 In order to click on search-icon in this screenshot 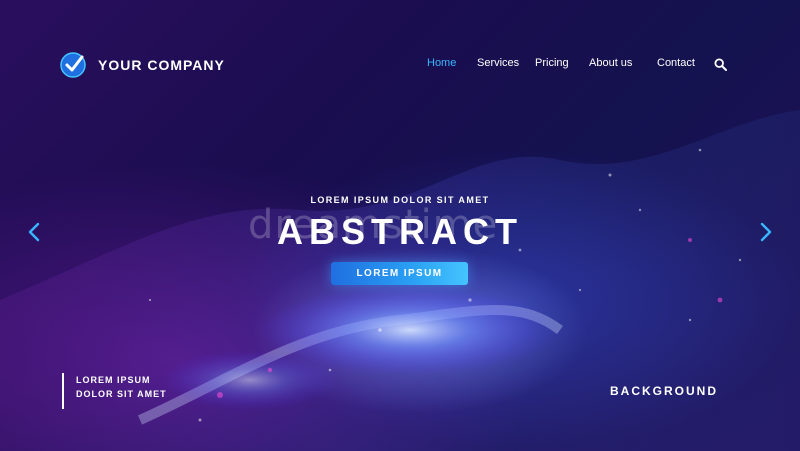, I will do `click(720, 64)`.